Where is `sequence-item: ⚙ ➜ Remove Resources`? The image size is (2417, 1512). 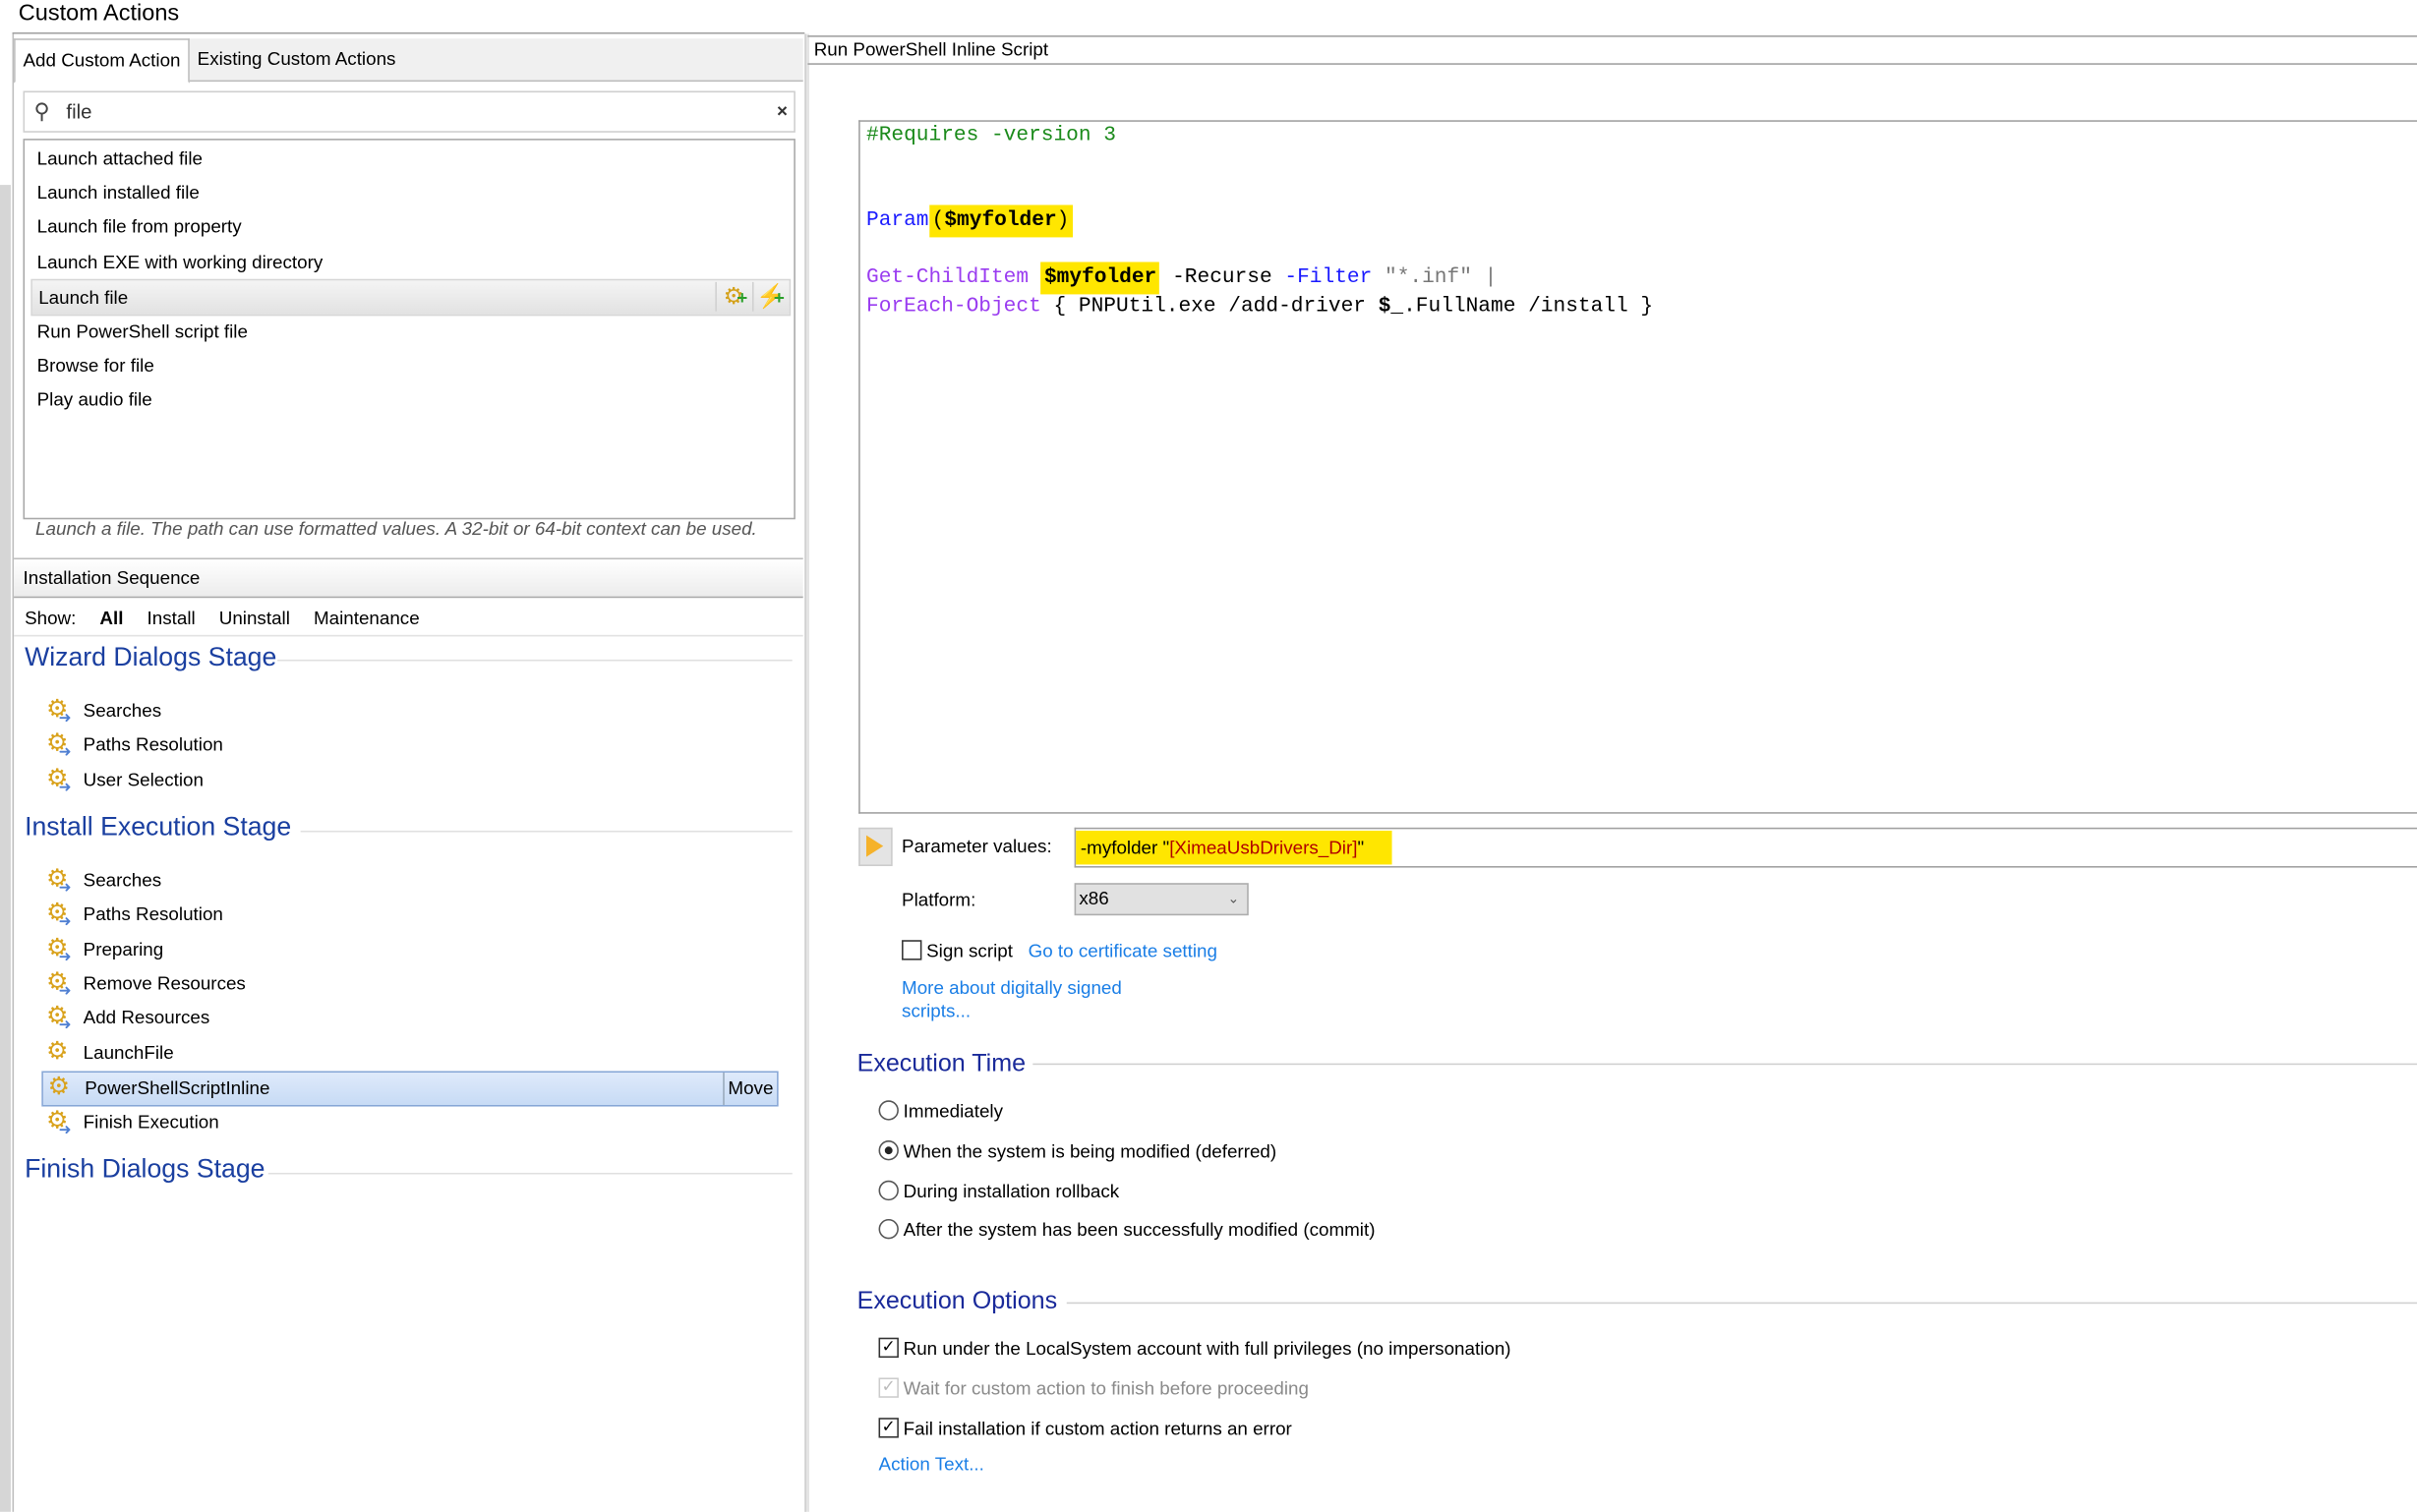
sequence-item: ⚙ ➜ Remove Resources is located at coordinates (408, 983).